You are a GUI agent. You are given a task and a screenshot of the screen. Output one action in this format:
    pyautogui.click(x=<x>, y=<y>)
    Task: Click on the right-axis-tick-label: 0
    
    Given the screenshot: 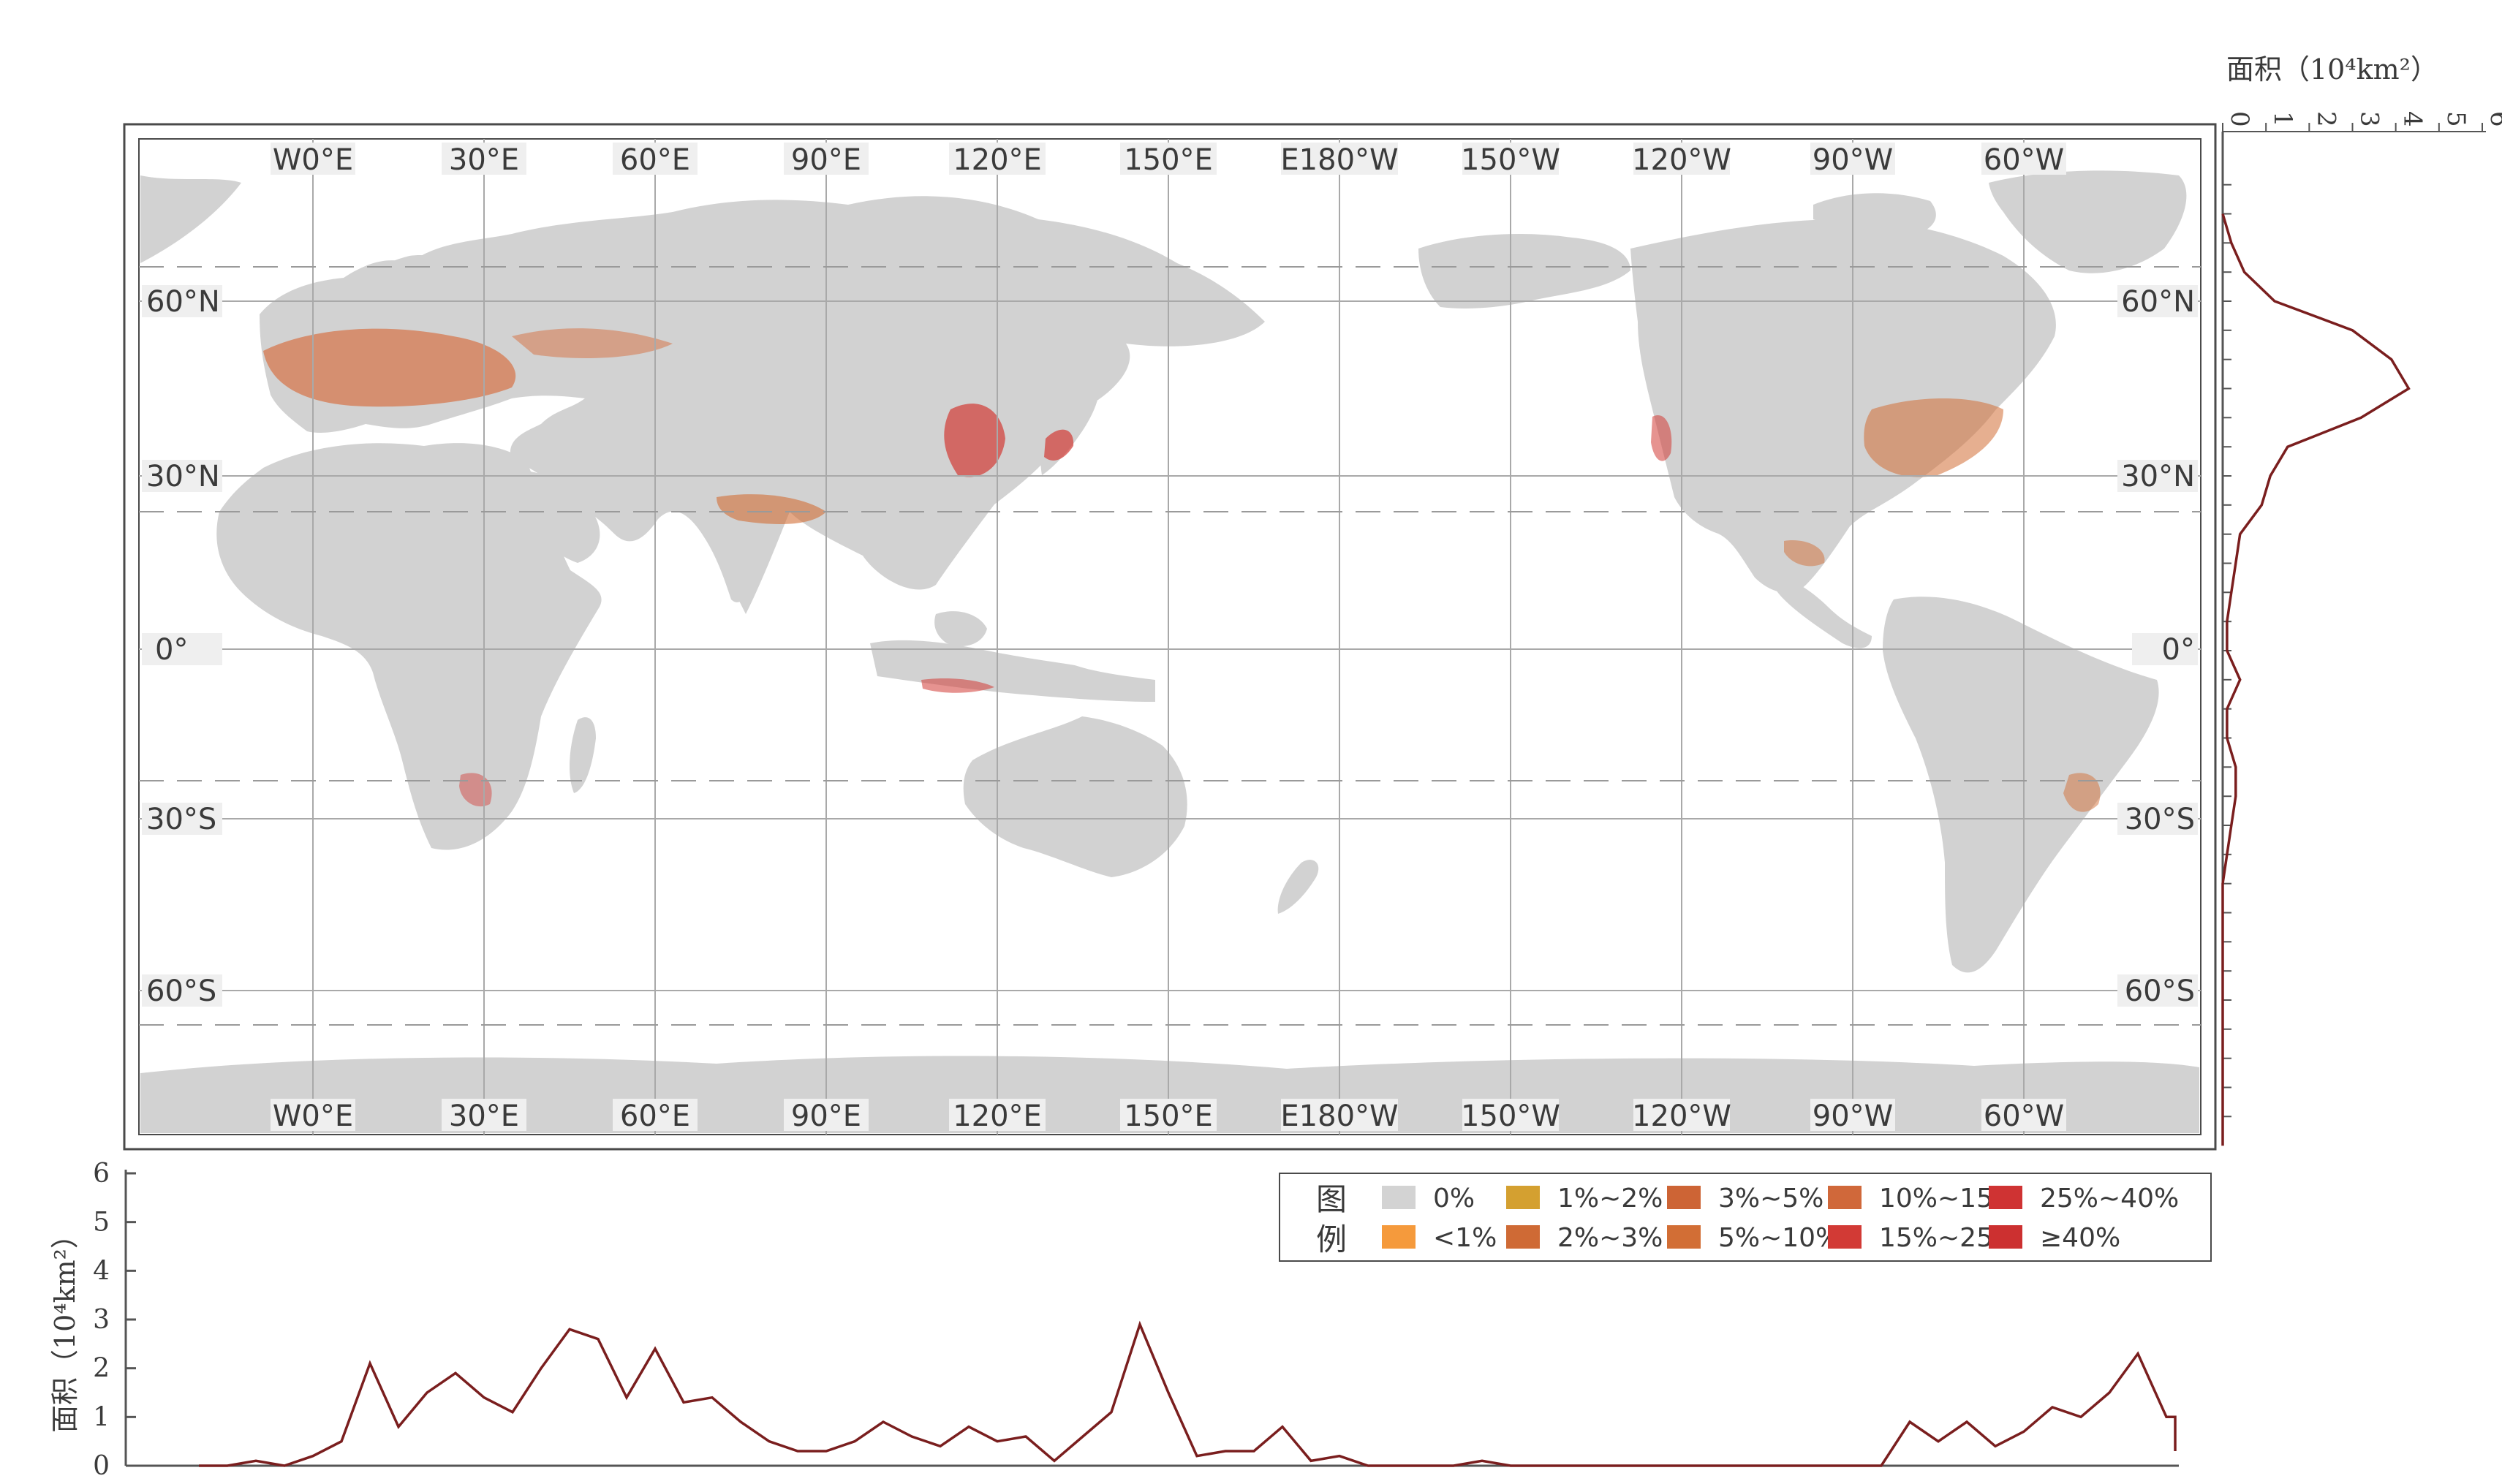 What is the action you would take?
    pyautogui.click(x=2239, y=119)
    